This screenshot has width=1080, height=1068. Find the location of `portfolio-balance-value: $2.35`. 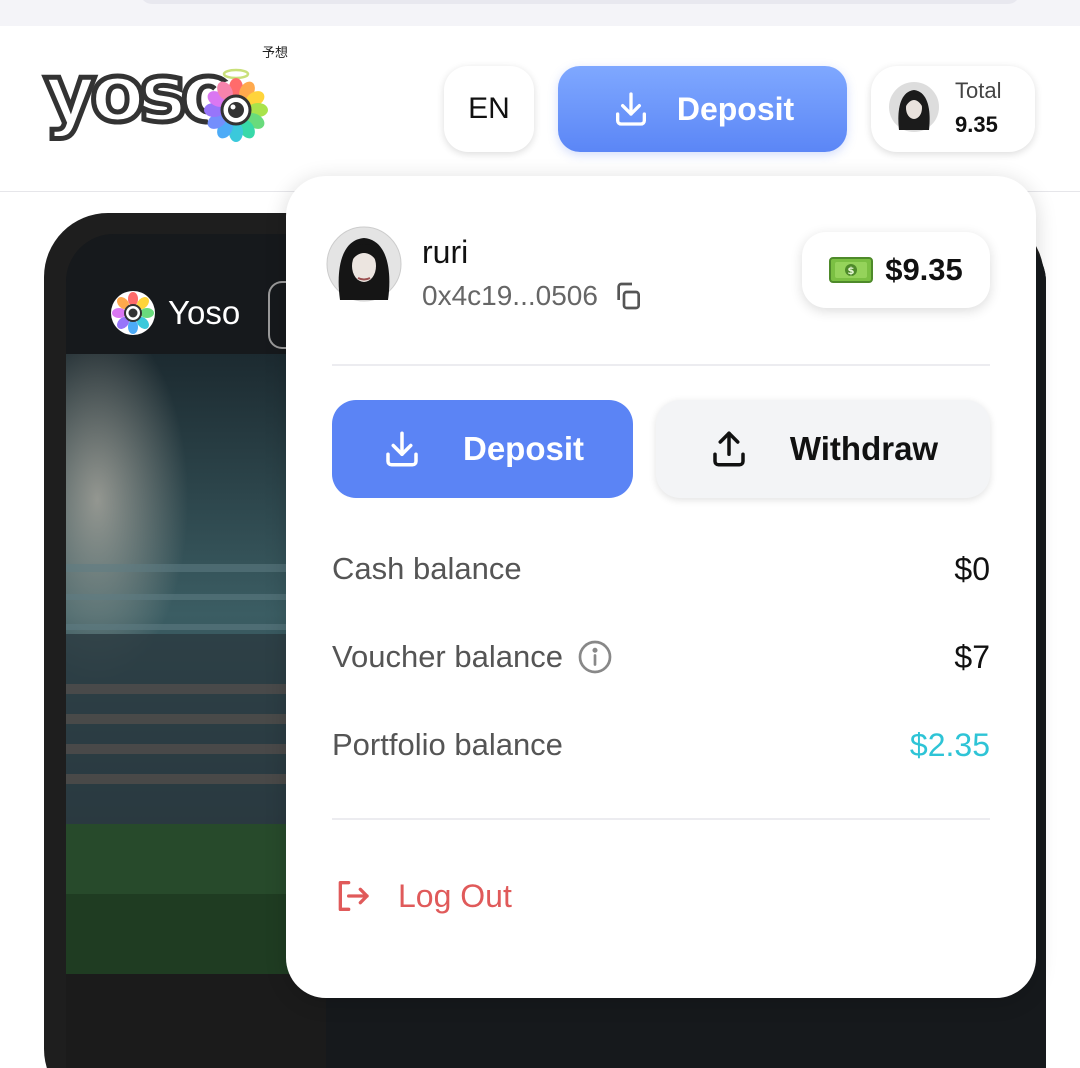

portfolio-balance-value: $2.35 is located at coordinates (949, 744).